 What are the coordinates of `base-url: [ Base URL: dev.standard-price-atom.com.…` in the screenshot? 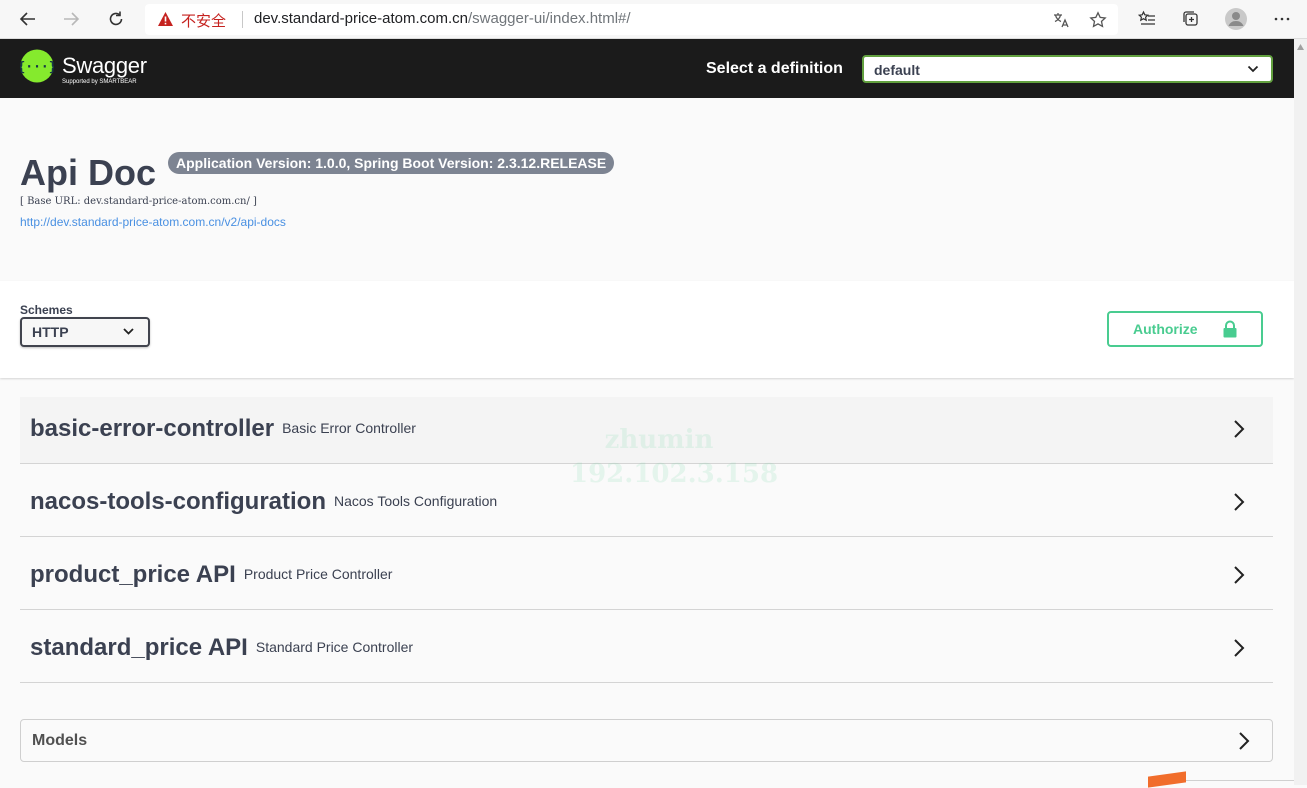 It's located at (138, 201).